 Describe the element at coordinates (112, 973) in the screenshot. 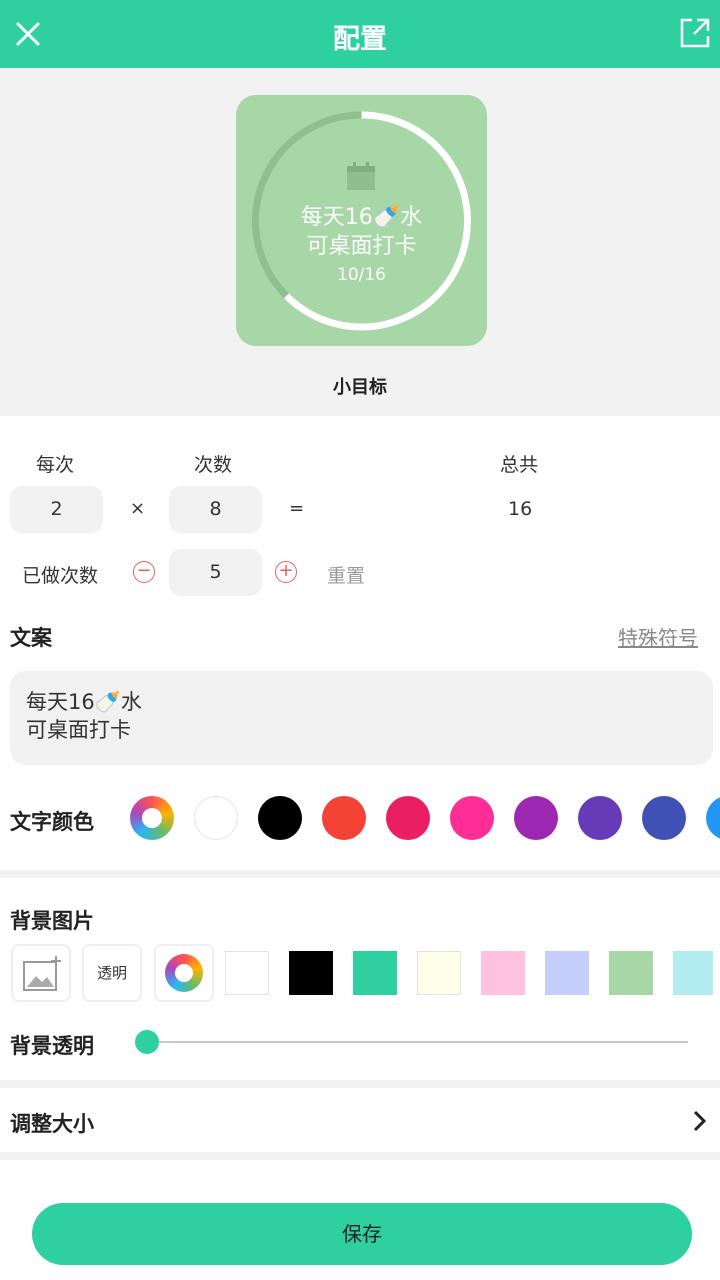

I see `transparent-button: 透明` at that location.